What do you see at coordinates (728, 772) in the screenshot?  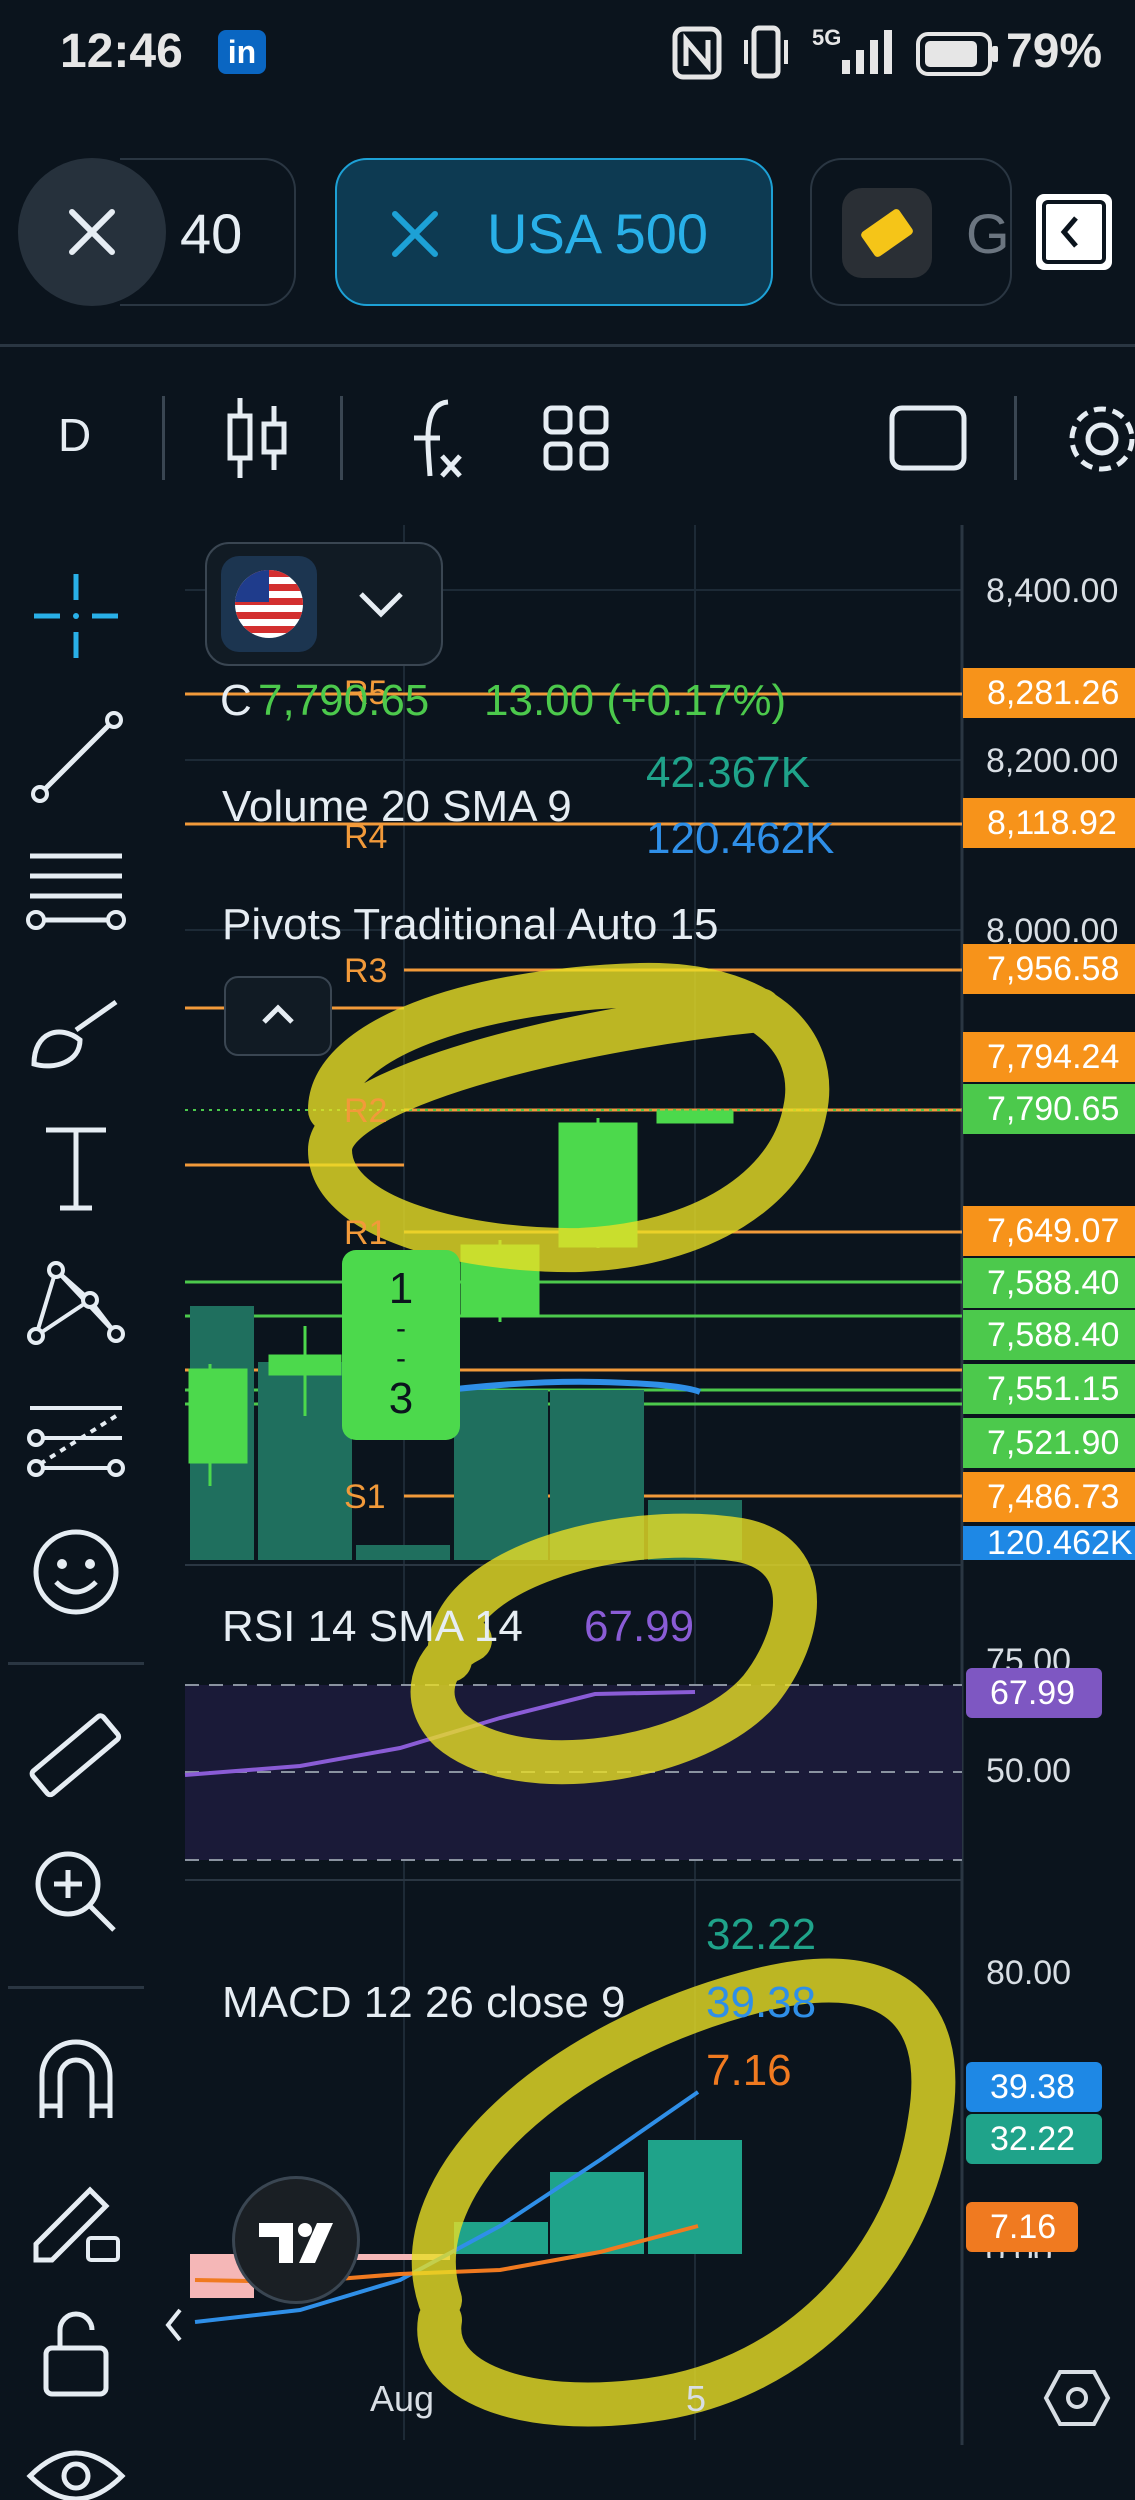 I see `volume-value: 42.367K` at bounding box center [728, 772].